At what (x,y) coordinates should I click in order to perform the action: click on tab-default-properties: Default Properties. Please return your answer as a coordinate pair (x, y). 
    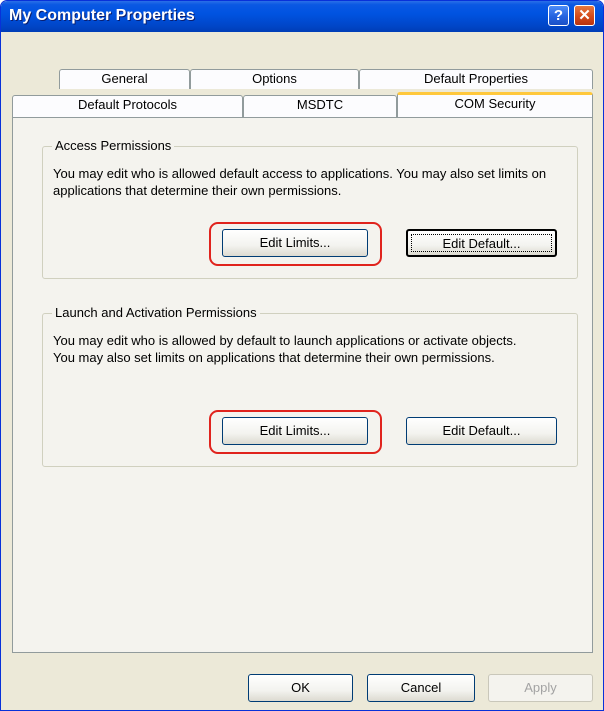
    Looking at the image, I should click on (476, 79).